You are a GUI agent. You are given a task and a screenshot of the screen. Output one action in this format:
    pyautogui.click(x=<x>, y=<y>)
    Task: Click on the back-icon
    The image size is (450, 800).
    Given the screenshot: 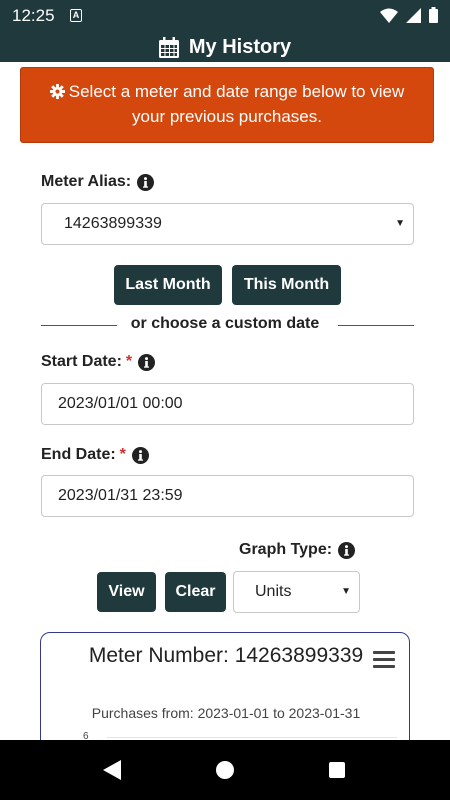 What is the action you would take?
    pyautogui.click(x=112, y=770)
    